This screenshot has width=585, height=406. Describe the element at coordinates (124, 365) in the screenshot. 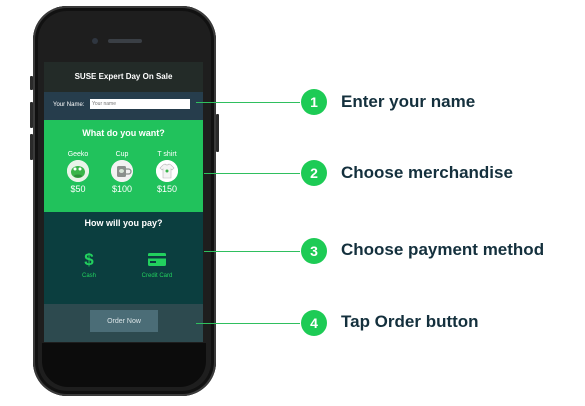

I see `phone-bottom-bezel` at that location.